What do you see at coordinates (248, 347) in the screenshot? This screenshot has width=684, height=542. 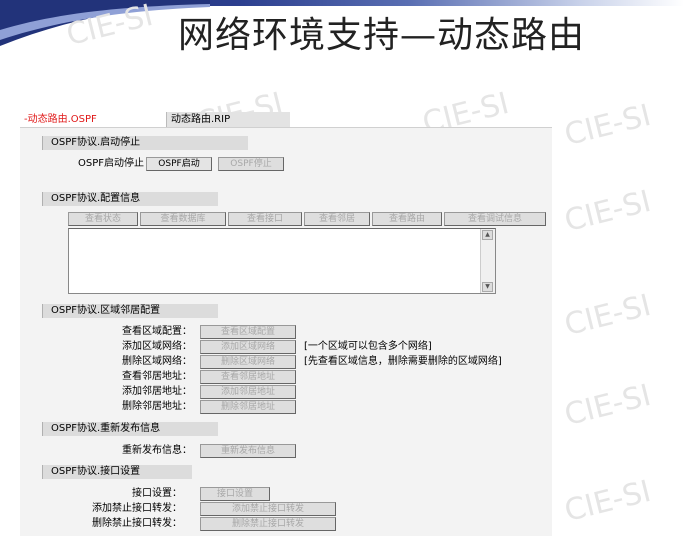 I see `add-area-network-button: 添加区域网络` at bounding box center [248, 347].